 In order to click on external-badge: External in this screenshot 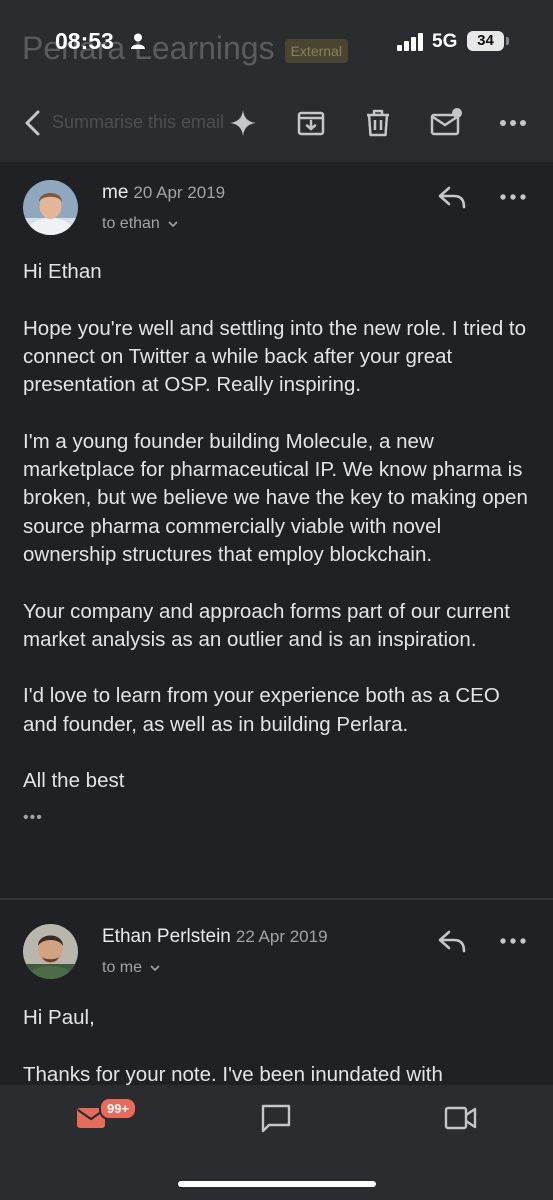, I will do `click(316, 50)`.